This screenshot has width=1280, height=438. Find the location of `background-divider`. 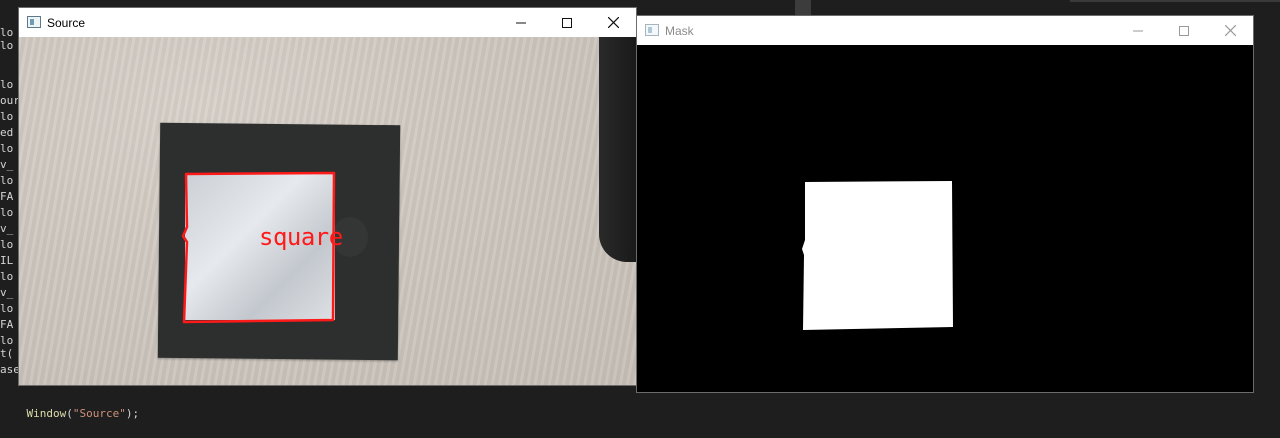

background-divider is located at coordinates (1175, 1).